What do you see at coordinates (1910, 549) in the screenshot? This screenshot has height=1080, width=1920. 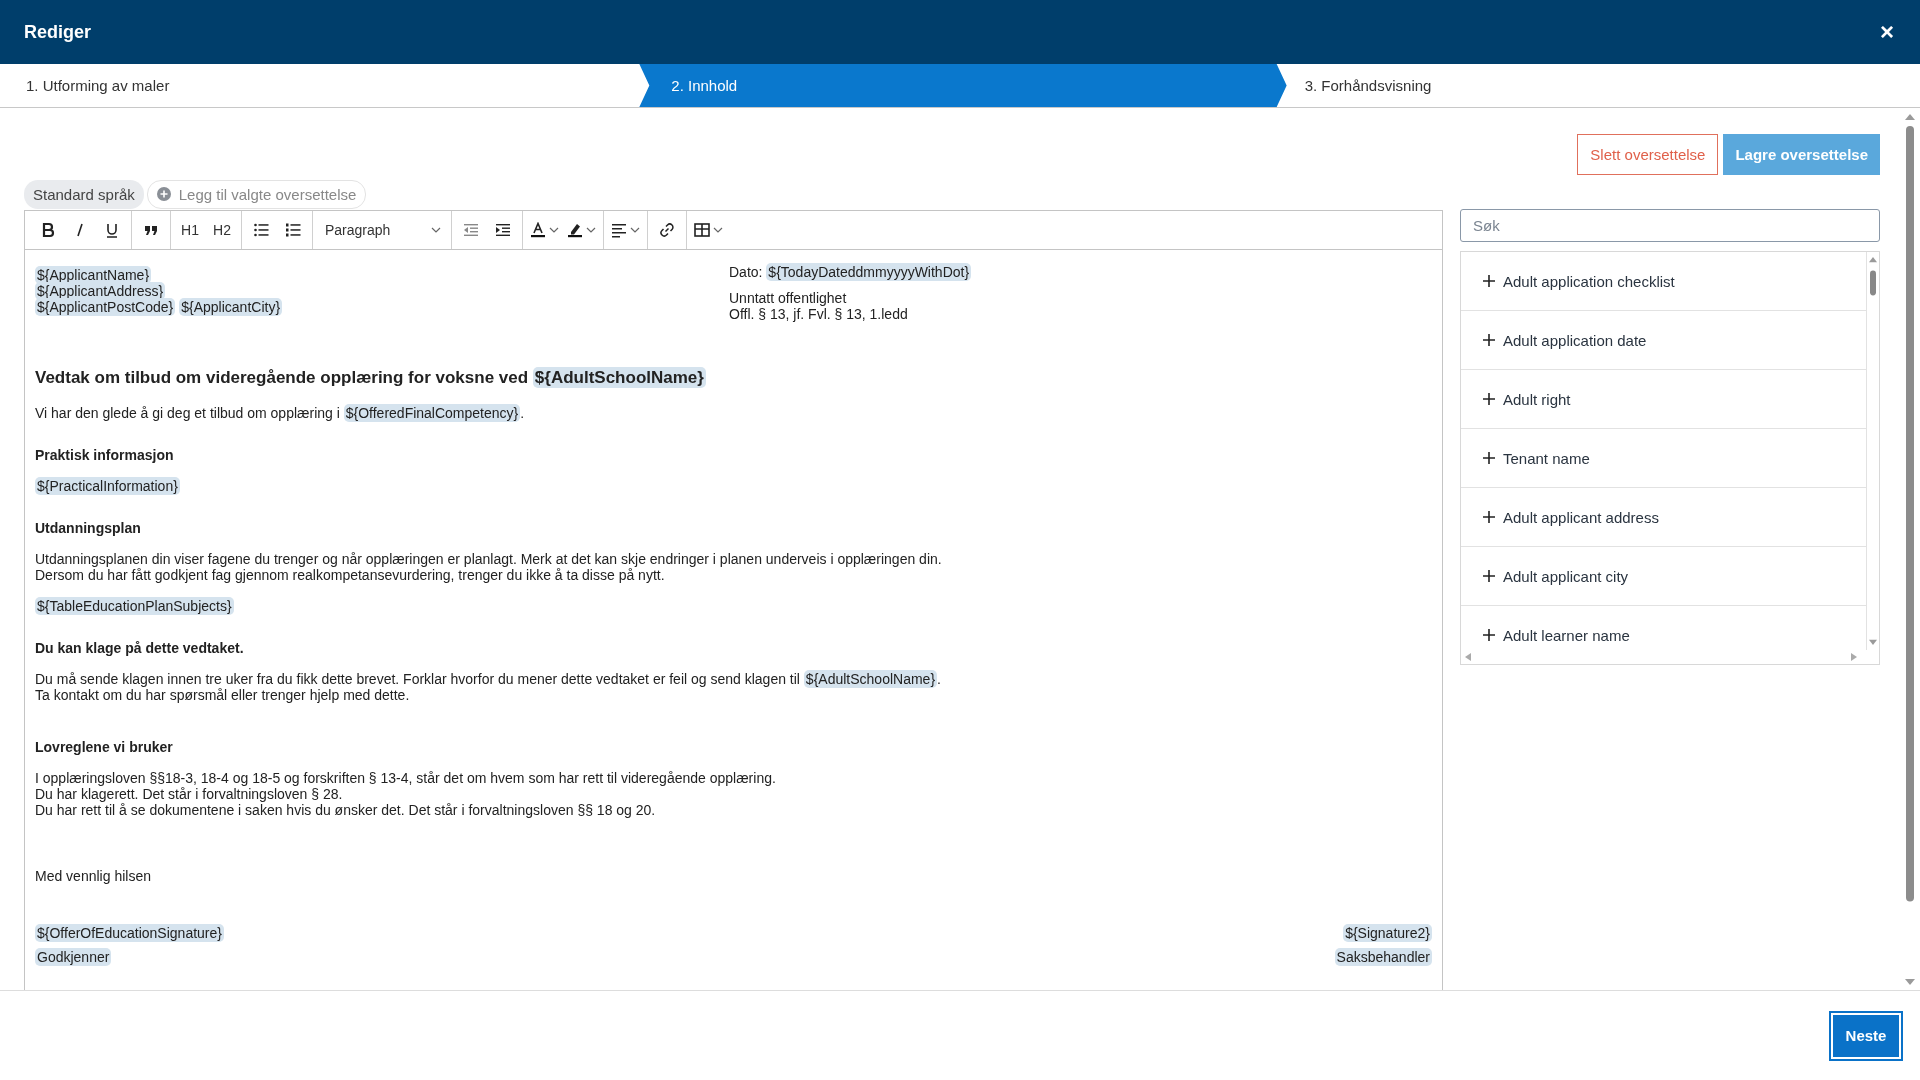 I see `scrollbar` at bounding box center [1910, 549].